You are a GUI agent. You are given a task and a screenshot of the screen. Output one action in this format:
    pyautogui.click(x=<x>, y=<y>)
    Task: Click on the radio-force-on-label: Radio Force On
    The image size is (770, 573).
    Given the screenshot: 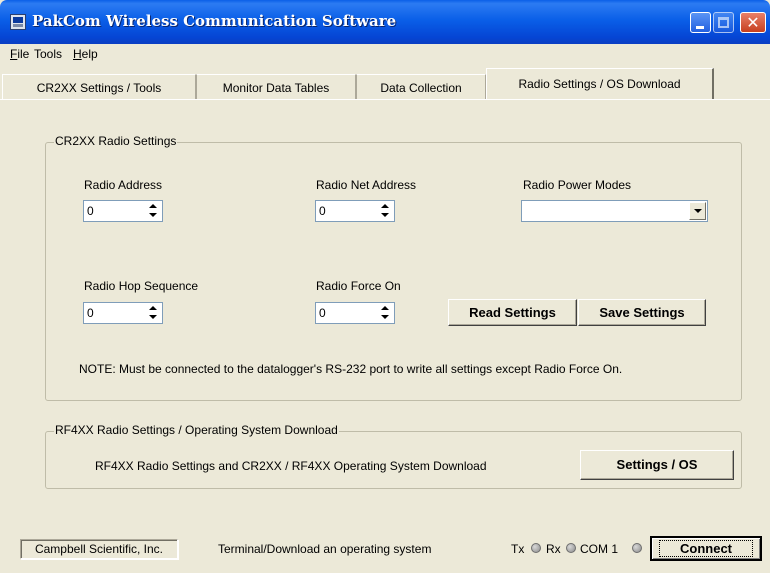 What is the action you would take?
    pyautogui.click(x=358, y=286)
    